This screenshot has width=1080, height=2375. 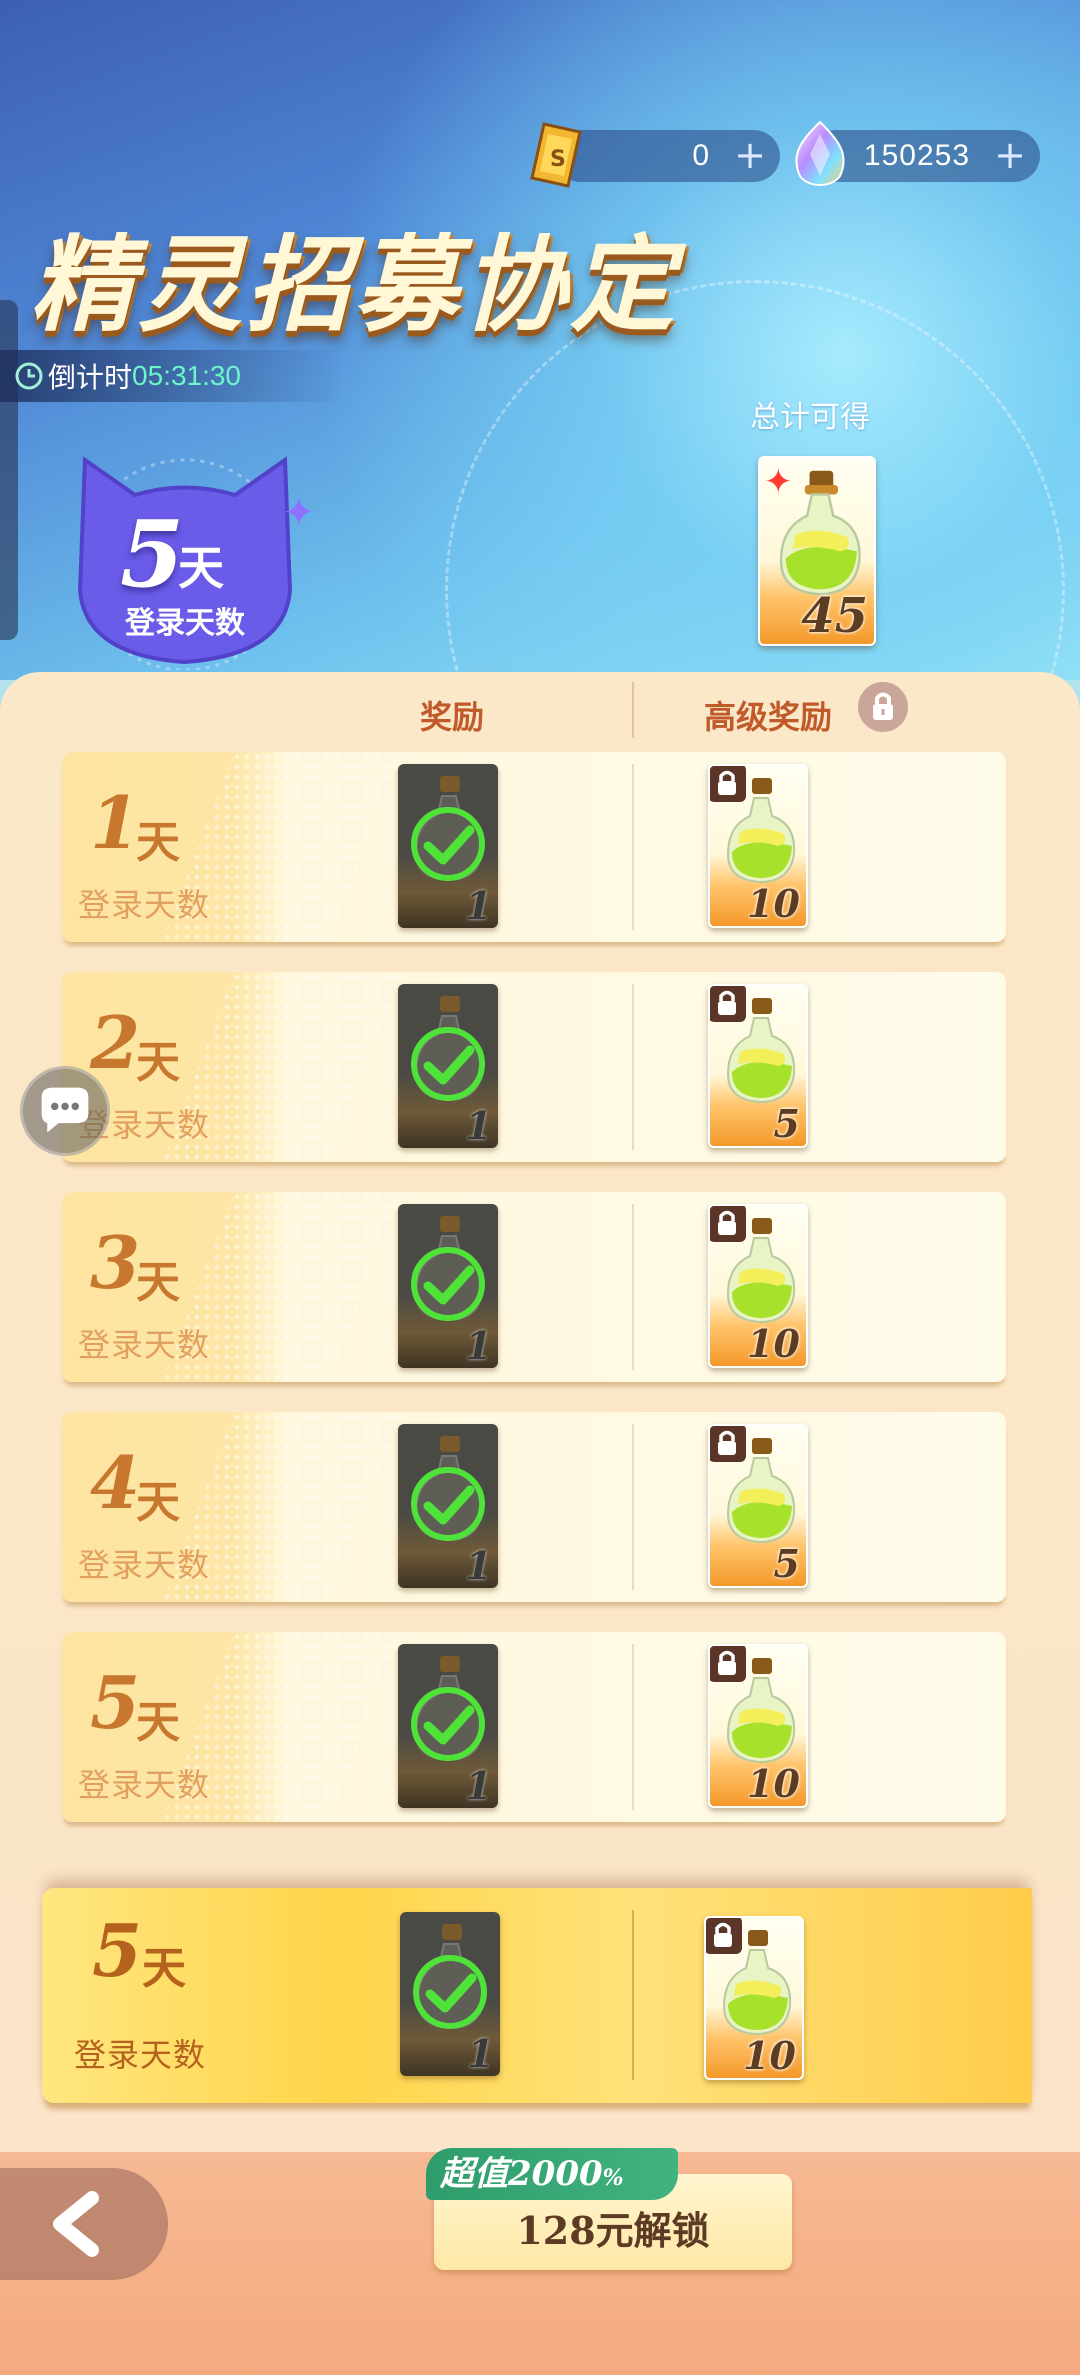 What do you see at coordinates (115, 1482) in the screenshot?
I see `day-number: 4` at bounding box center [115, 1482].